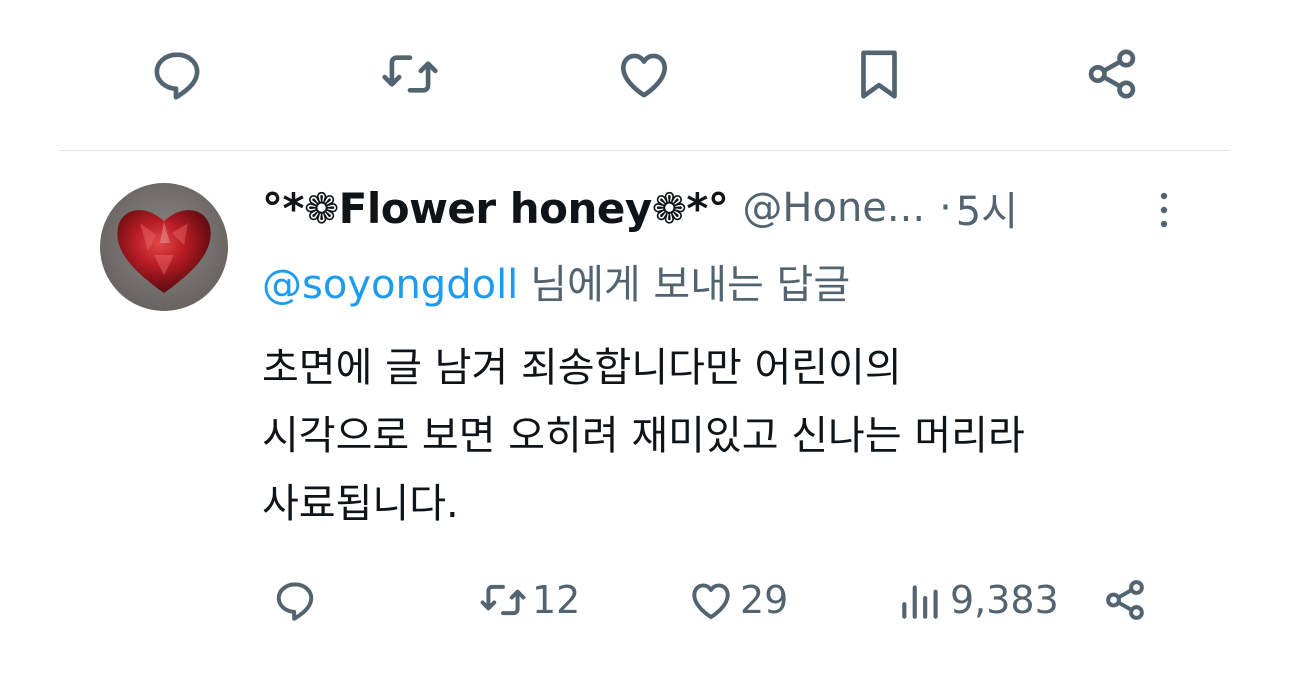 The height and width of the screenshot is (674, 1290). What do you see at coordinates (1004, 600) in the screenshot?
I see `views-count: 9,383` at bounding box center [1004, 600].